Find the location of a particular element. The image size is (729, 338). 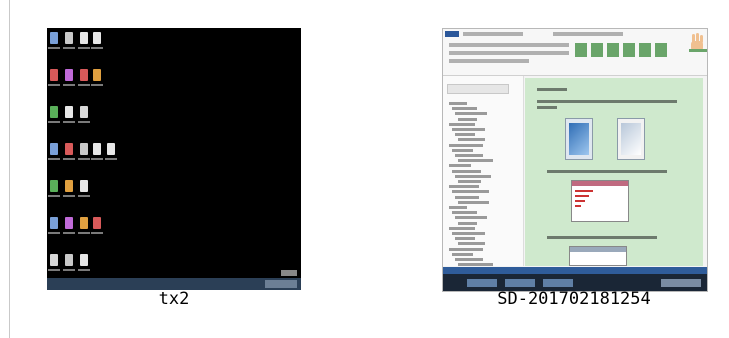

navigation-pane is located at coordinates (483, 171).